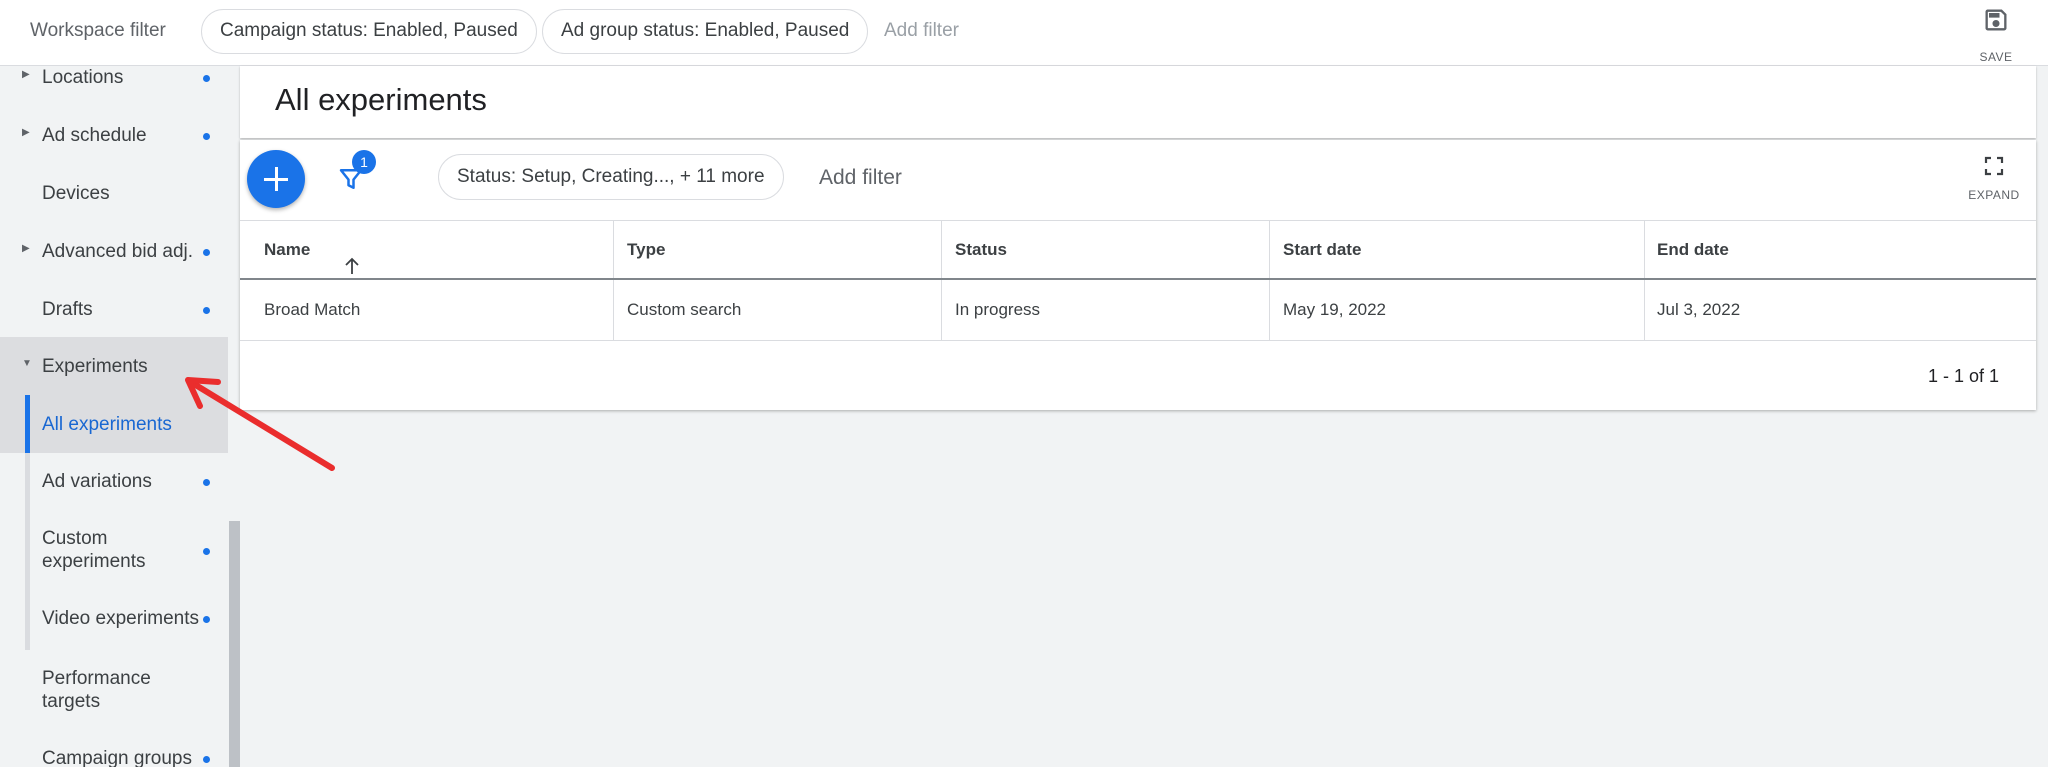 This screenshot has height=767, width=2048. Describe the element at coordinates (234, 644) in the screenshot. I see `sidebar-scrollbar` at that location.